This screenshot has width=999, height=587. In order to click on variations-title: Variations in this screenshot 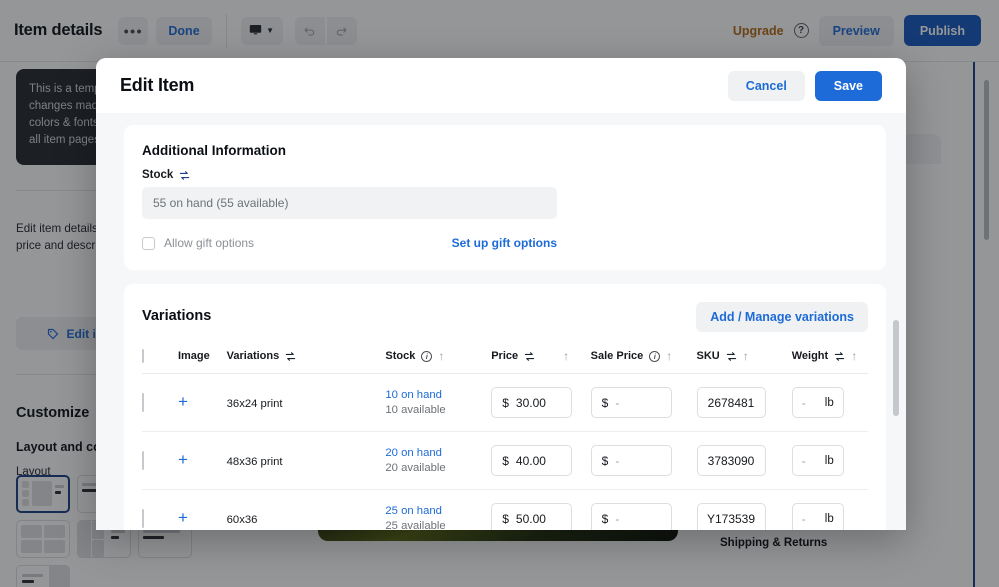, I will do `click(177, 316)`.